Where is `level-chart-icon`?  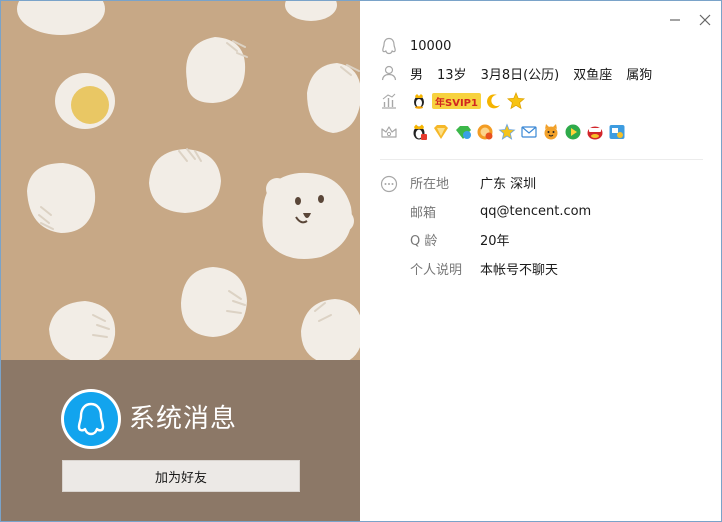
level-chart-icon is located at coordinates (389, 101).